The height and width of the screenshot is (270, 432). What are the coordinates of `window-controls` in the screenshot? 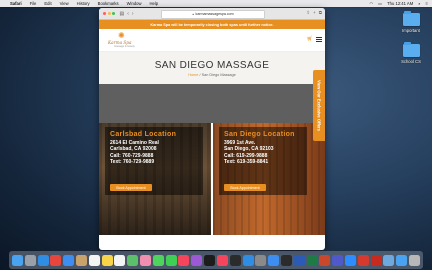 It's located at (110, 13).